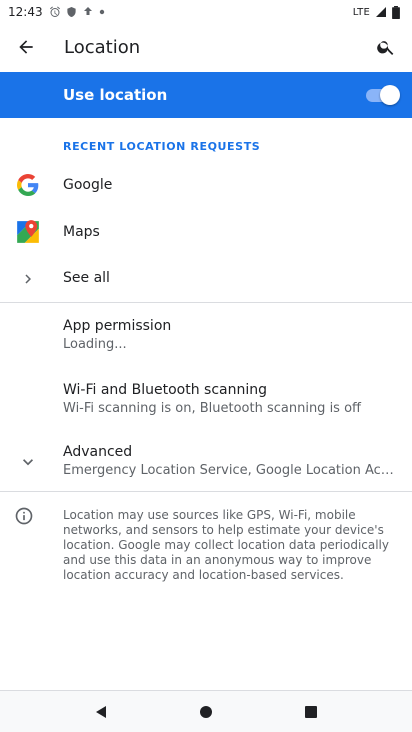 This screenshot has width=412, height=732. What do you see at coordinates (361, 12) in the screenshot?
I see `network-type: LTE` at bounding box center [361, 12].